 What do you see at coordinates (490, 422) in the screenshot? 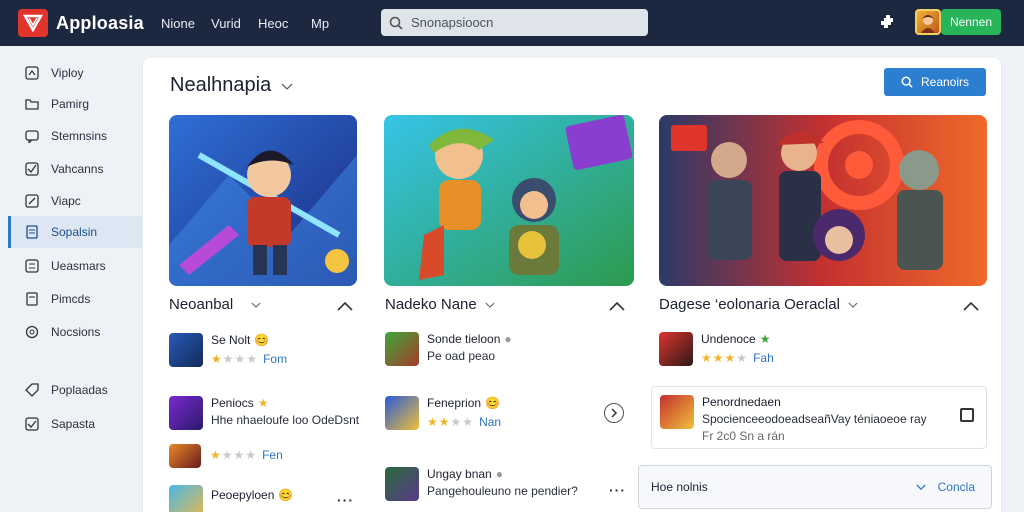
I see `rating-label: Nan` at bounding box center [490, 422].